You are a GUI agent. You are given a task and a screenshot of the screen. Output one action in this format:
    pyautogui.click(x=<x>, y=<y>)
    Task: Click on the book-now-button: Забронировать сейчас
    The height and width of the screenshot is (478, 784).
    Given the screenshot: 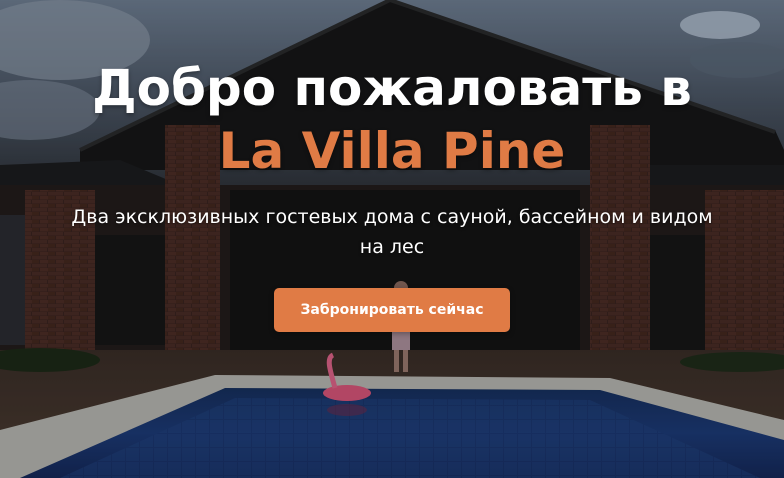 What is the action you would take?
    pyautogui.click(x=392, y=310)
    